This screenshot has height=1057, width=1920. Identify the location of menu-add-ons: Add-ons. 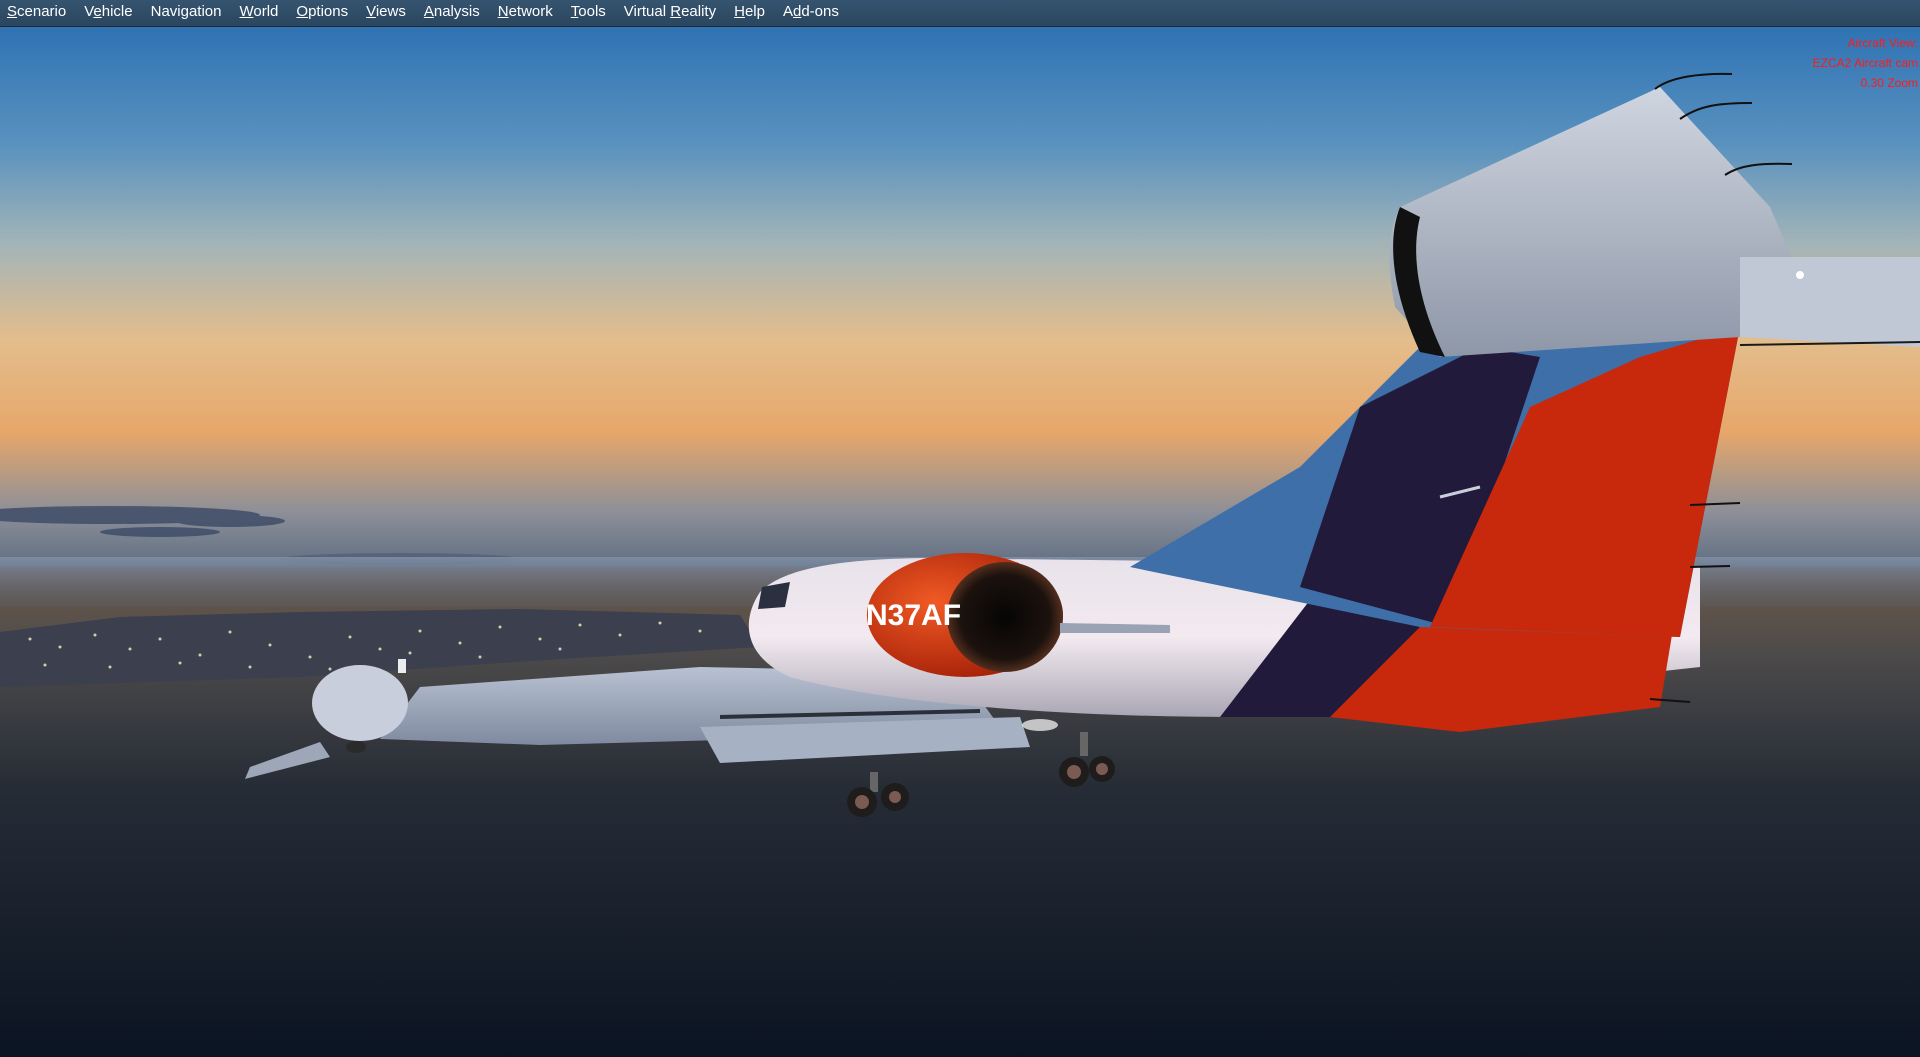
(812, 13).